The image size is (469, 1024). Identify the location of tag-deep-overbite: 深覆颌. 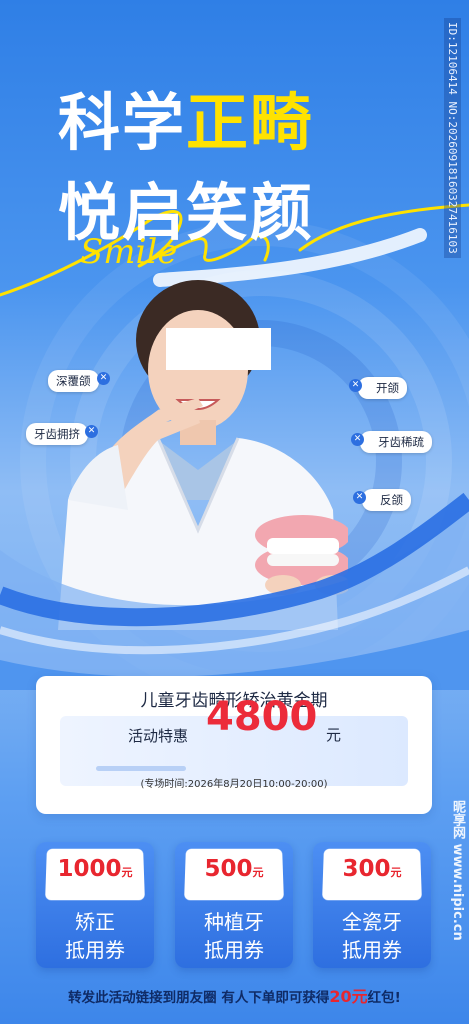
(73, 381).